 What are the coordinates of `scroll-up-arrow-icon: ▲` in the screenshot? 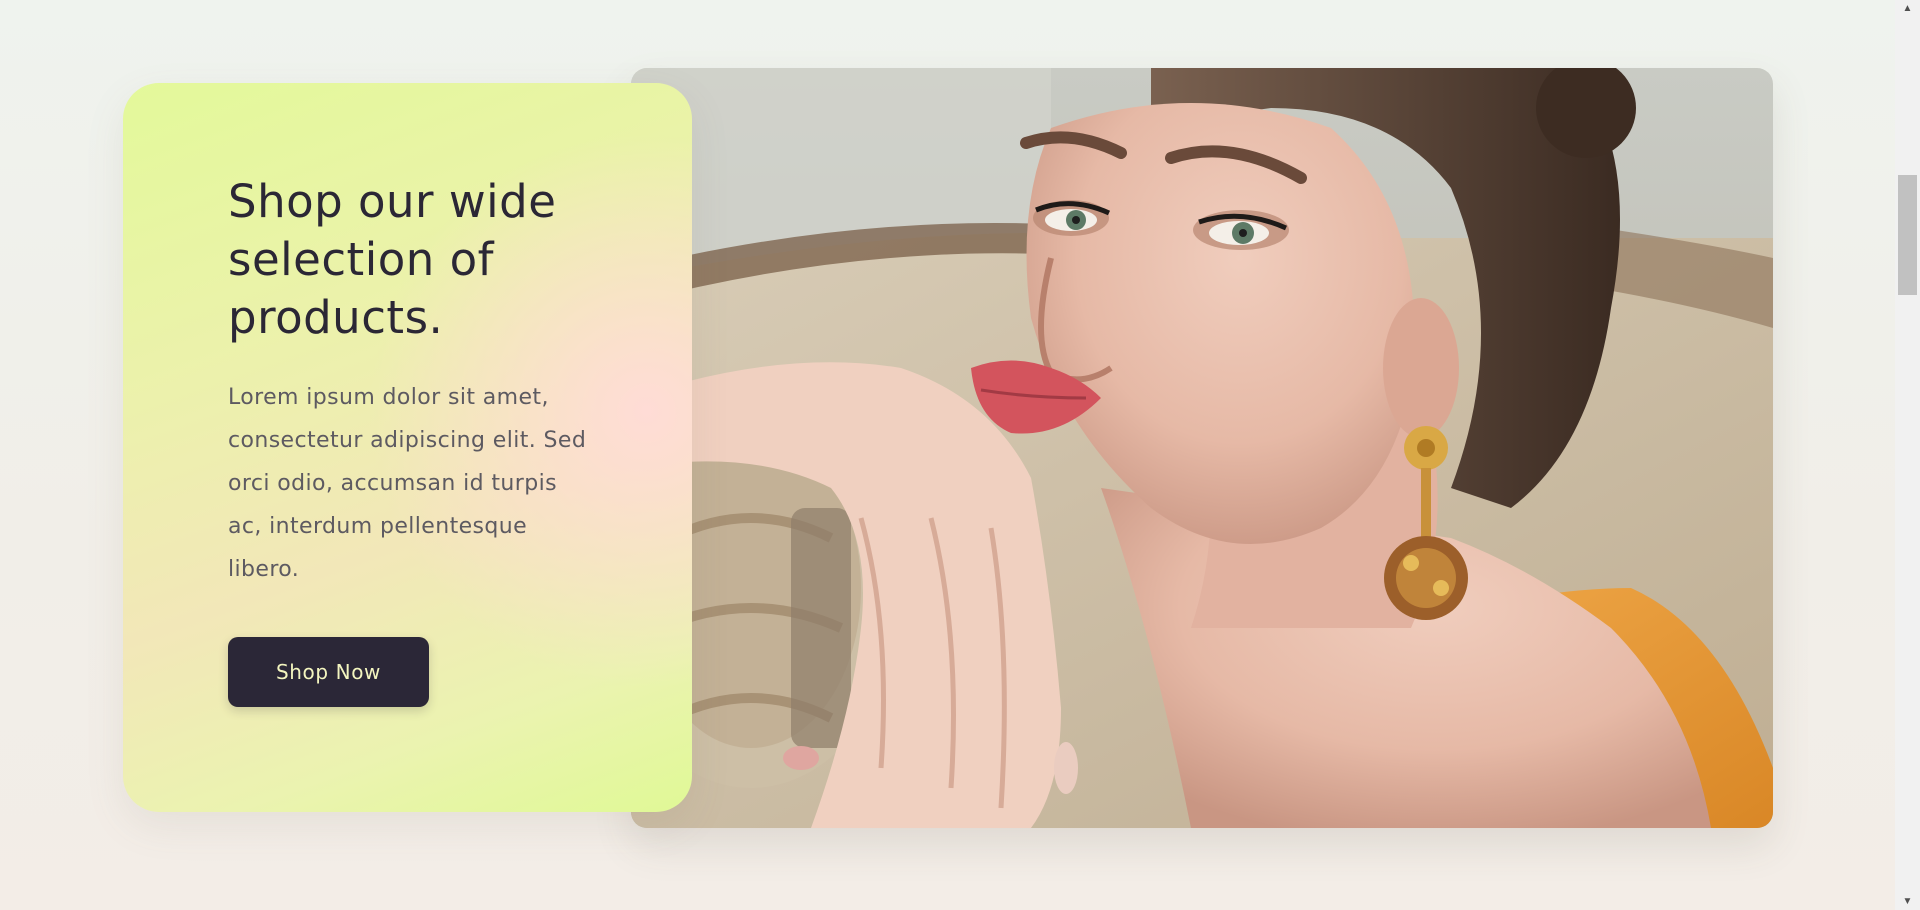 It's located at (1907, 8).